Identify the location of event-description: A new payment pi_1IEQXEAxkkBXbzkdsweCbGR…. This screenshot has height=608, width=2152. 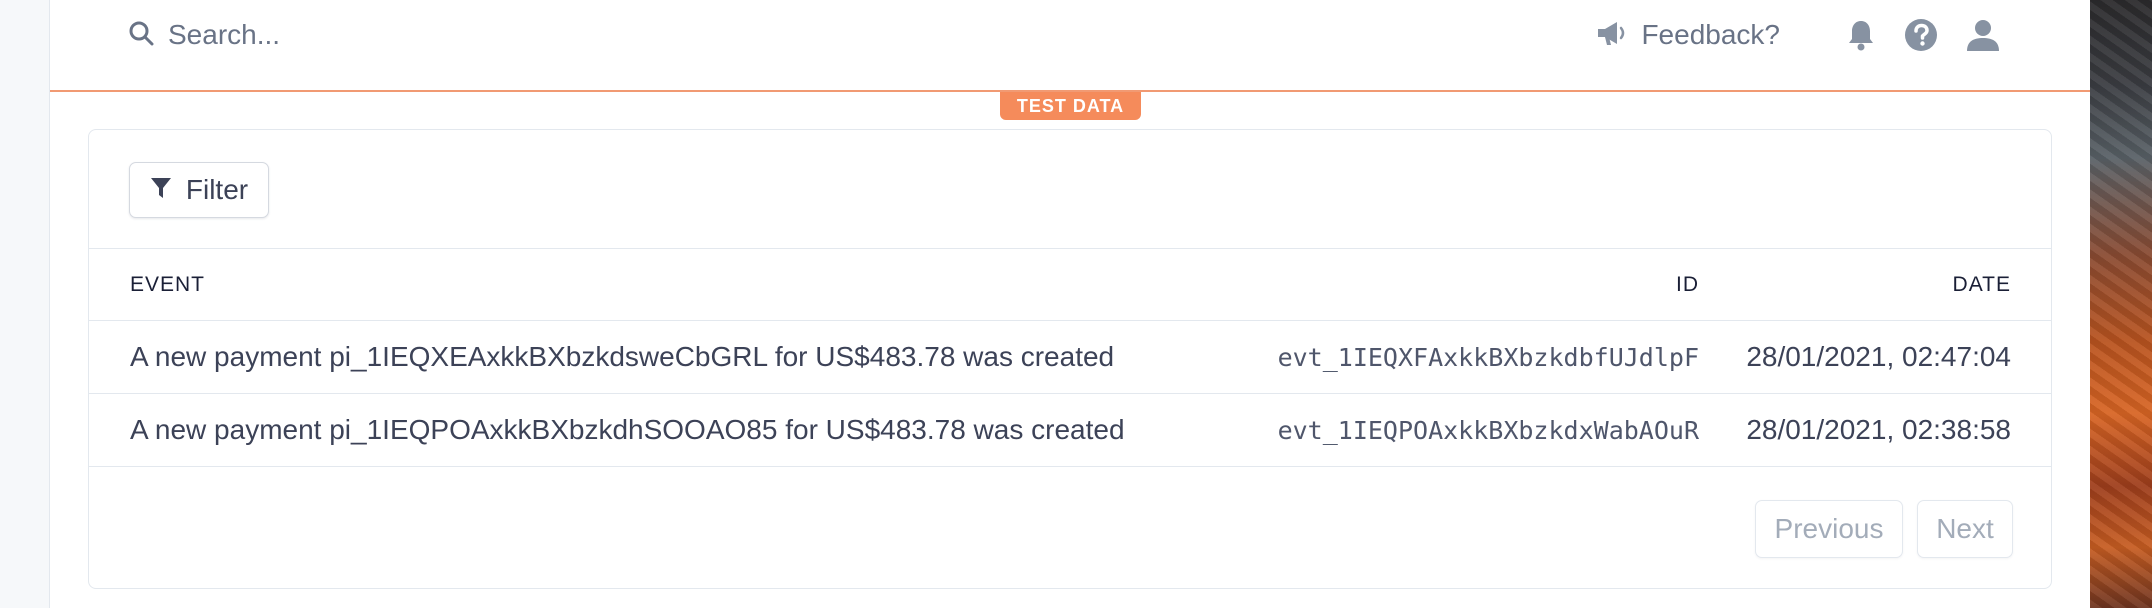
(622, 356).